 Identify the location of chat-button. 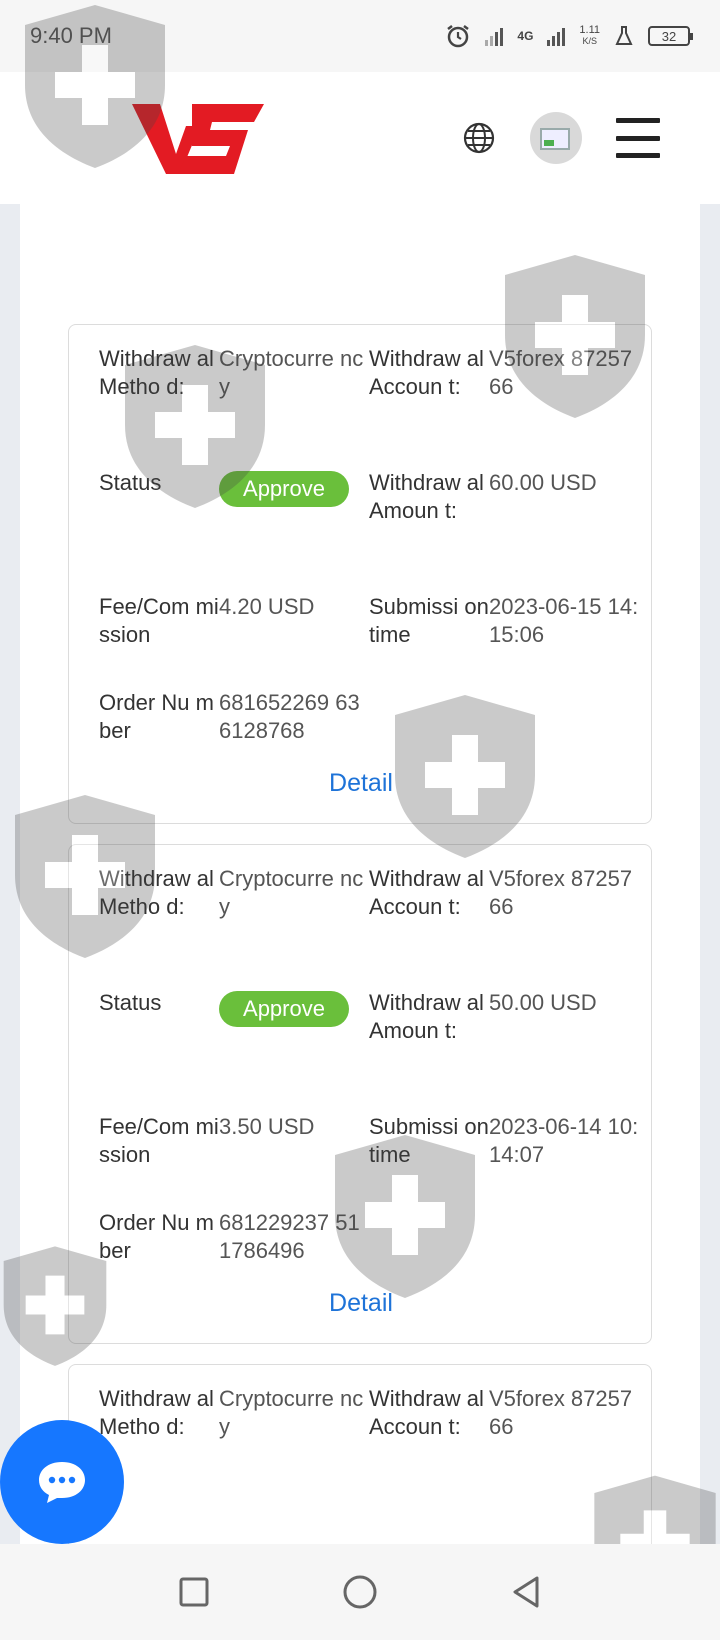
(62, 1482).